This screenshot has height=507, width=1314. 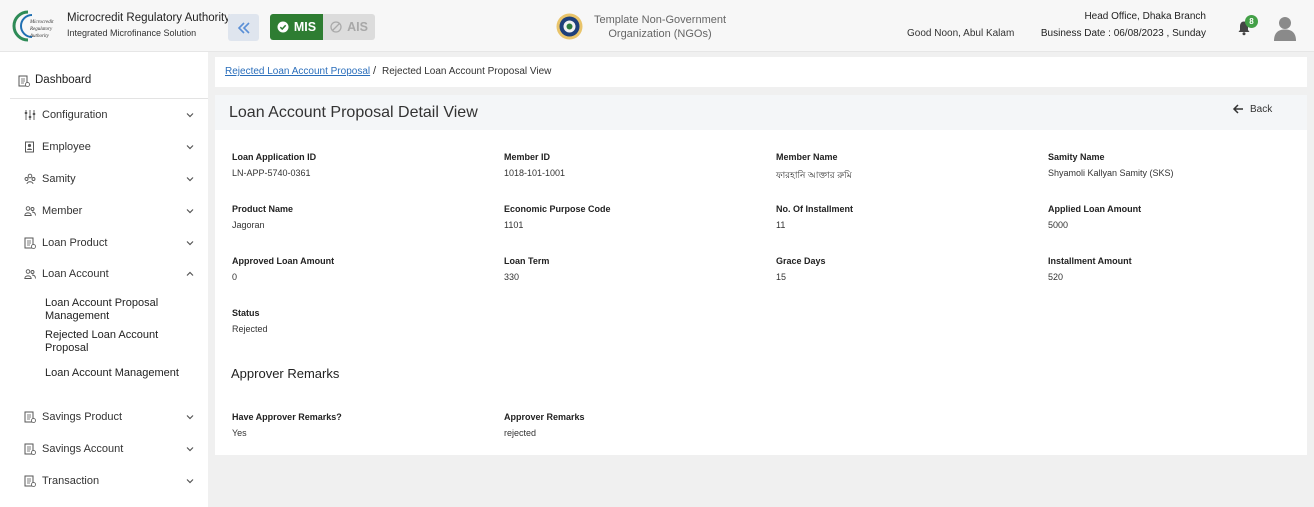 What do you see at coordinates (1056, 277) in the screenshot?
I see `field-value: 520` at bounding box center [1056, 277].